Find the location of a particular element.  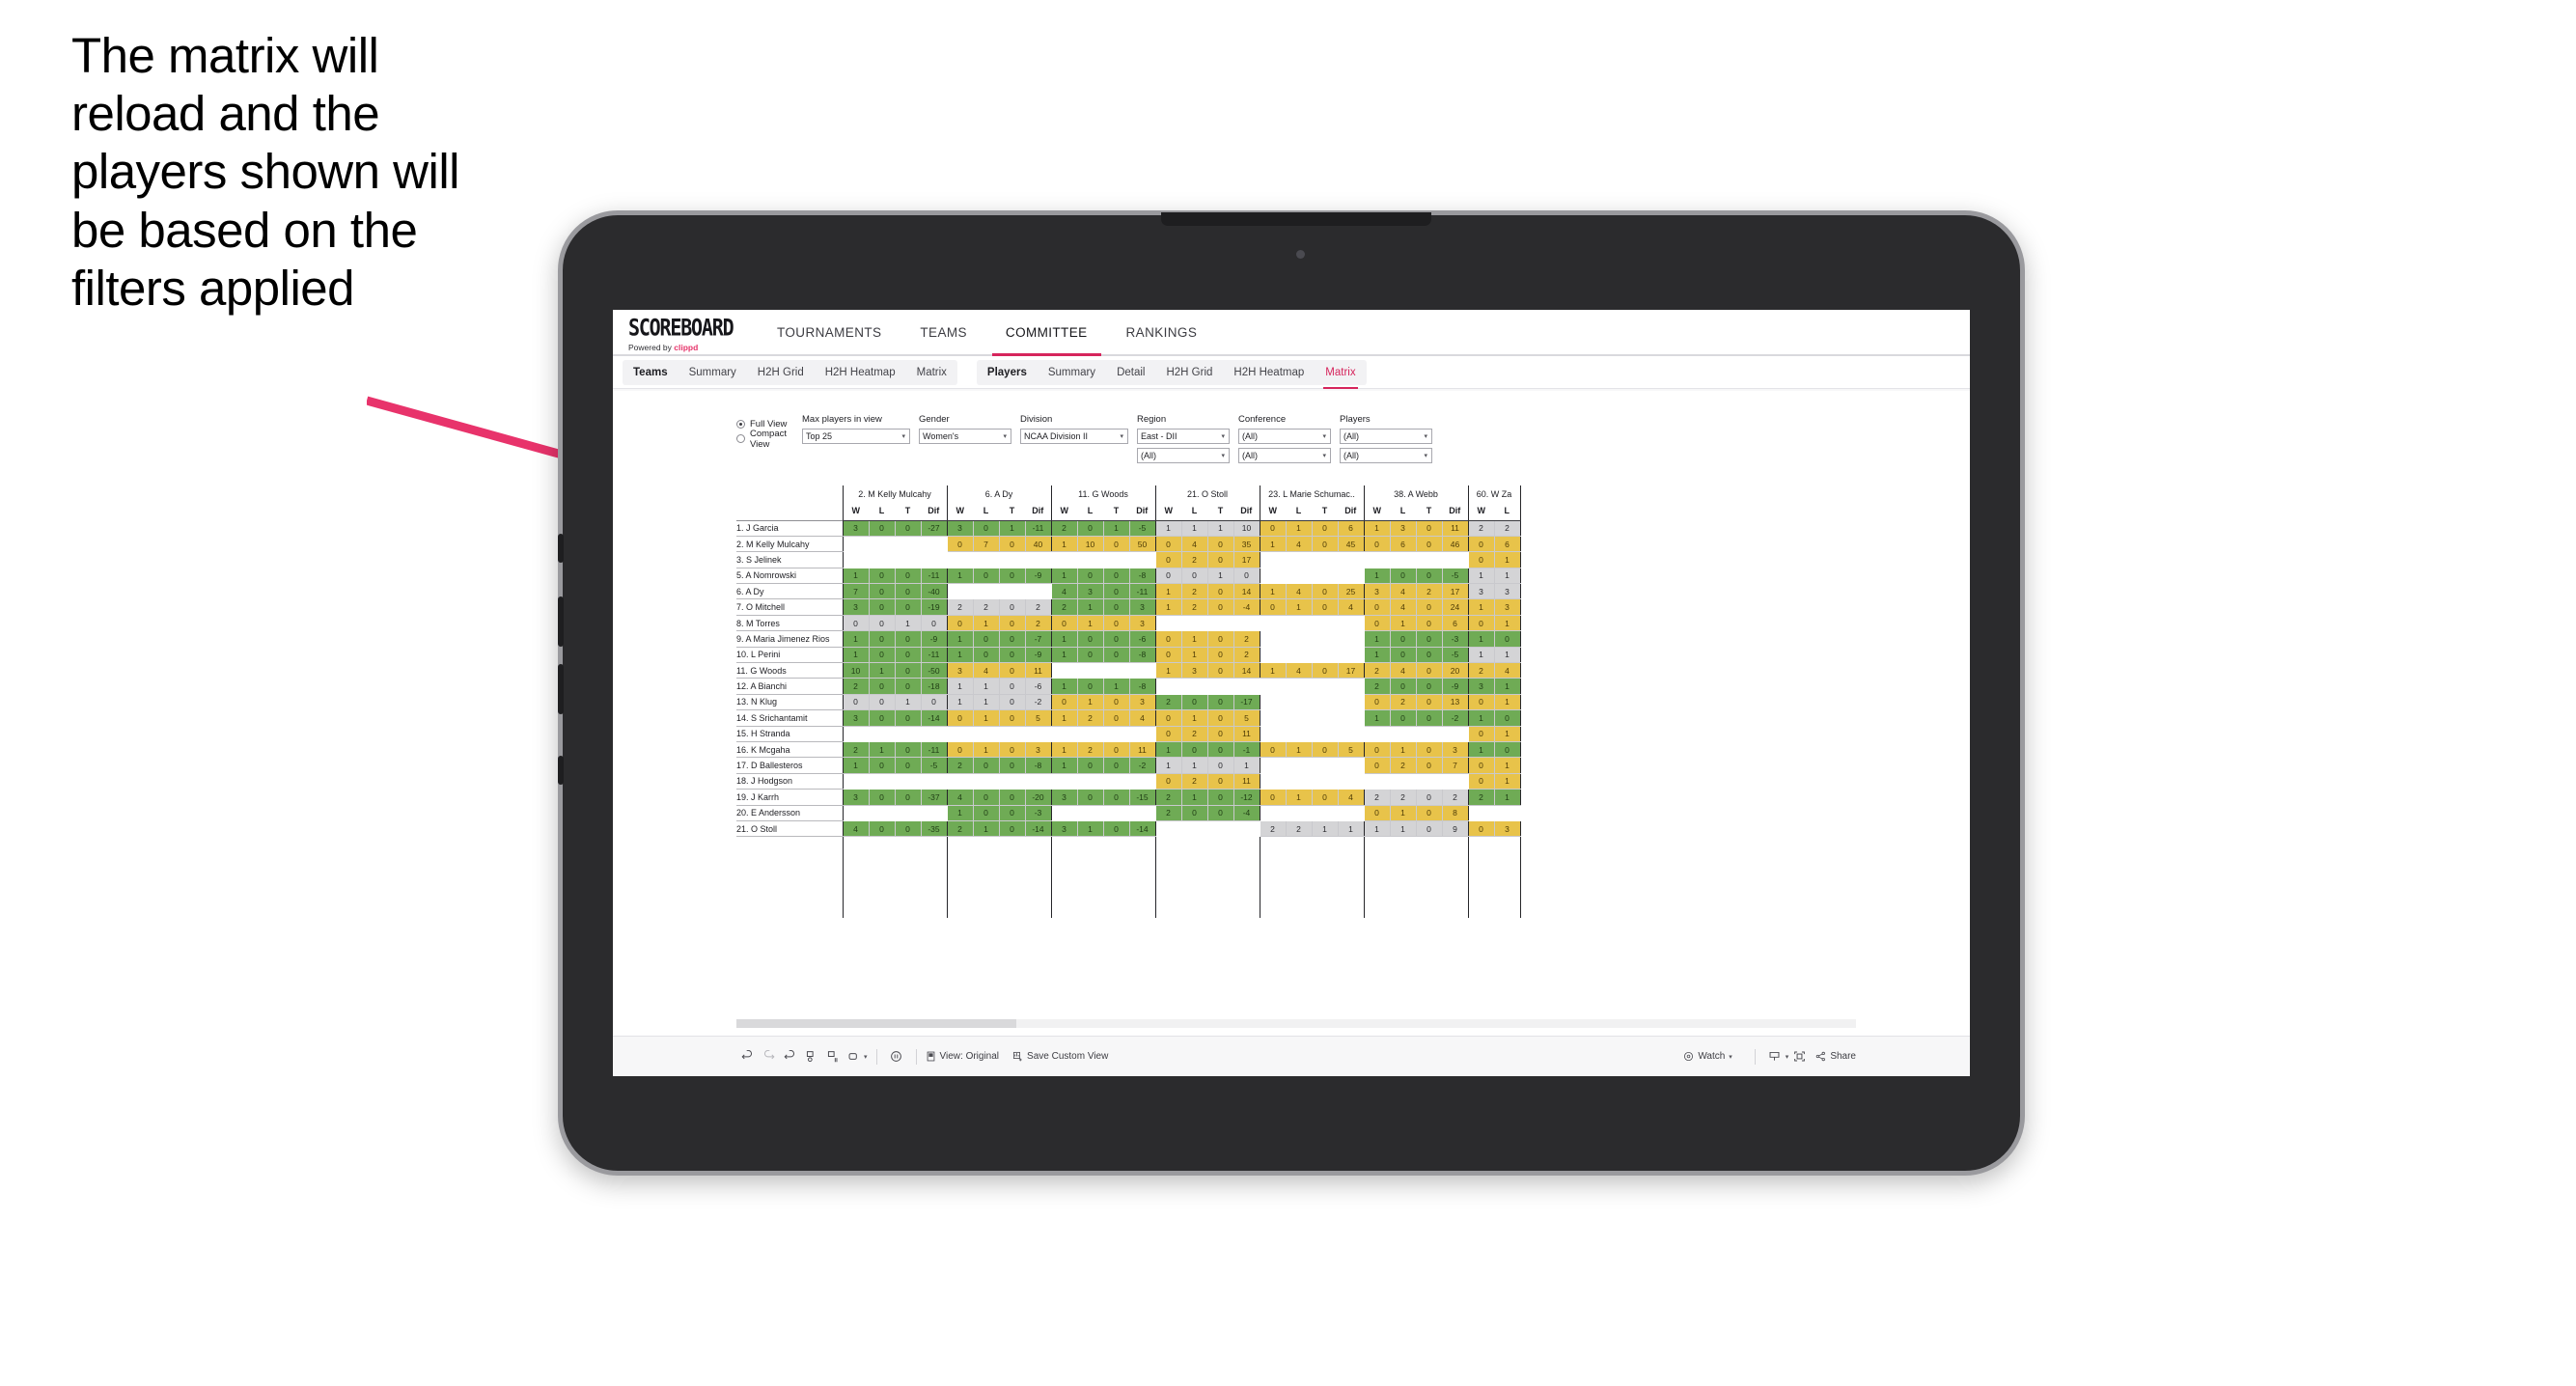

matrix-cell: -7 is located at coordinates (1038, 639).